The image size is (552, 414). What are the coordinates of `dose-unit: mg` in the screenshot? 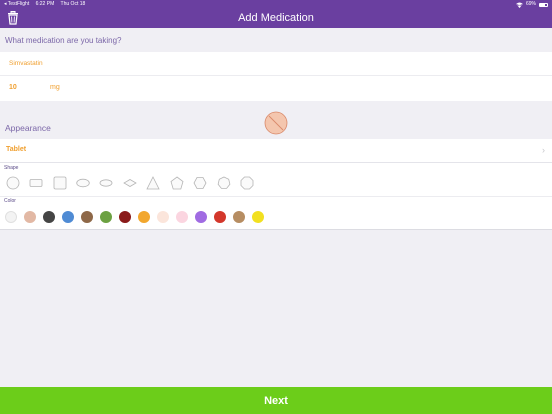 It's located at (55, 87).